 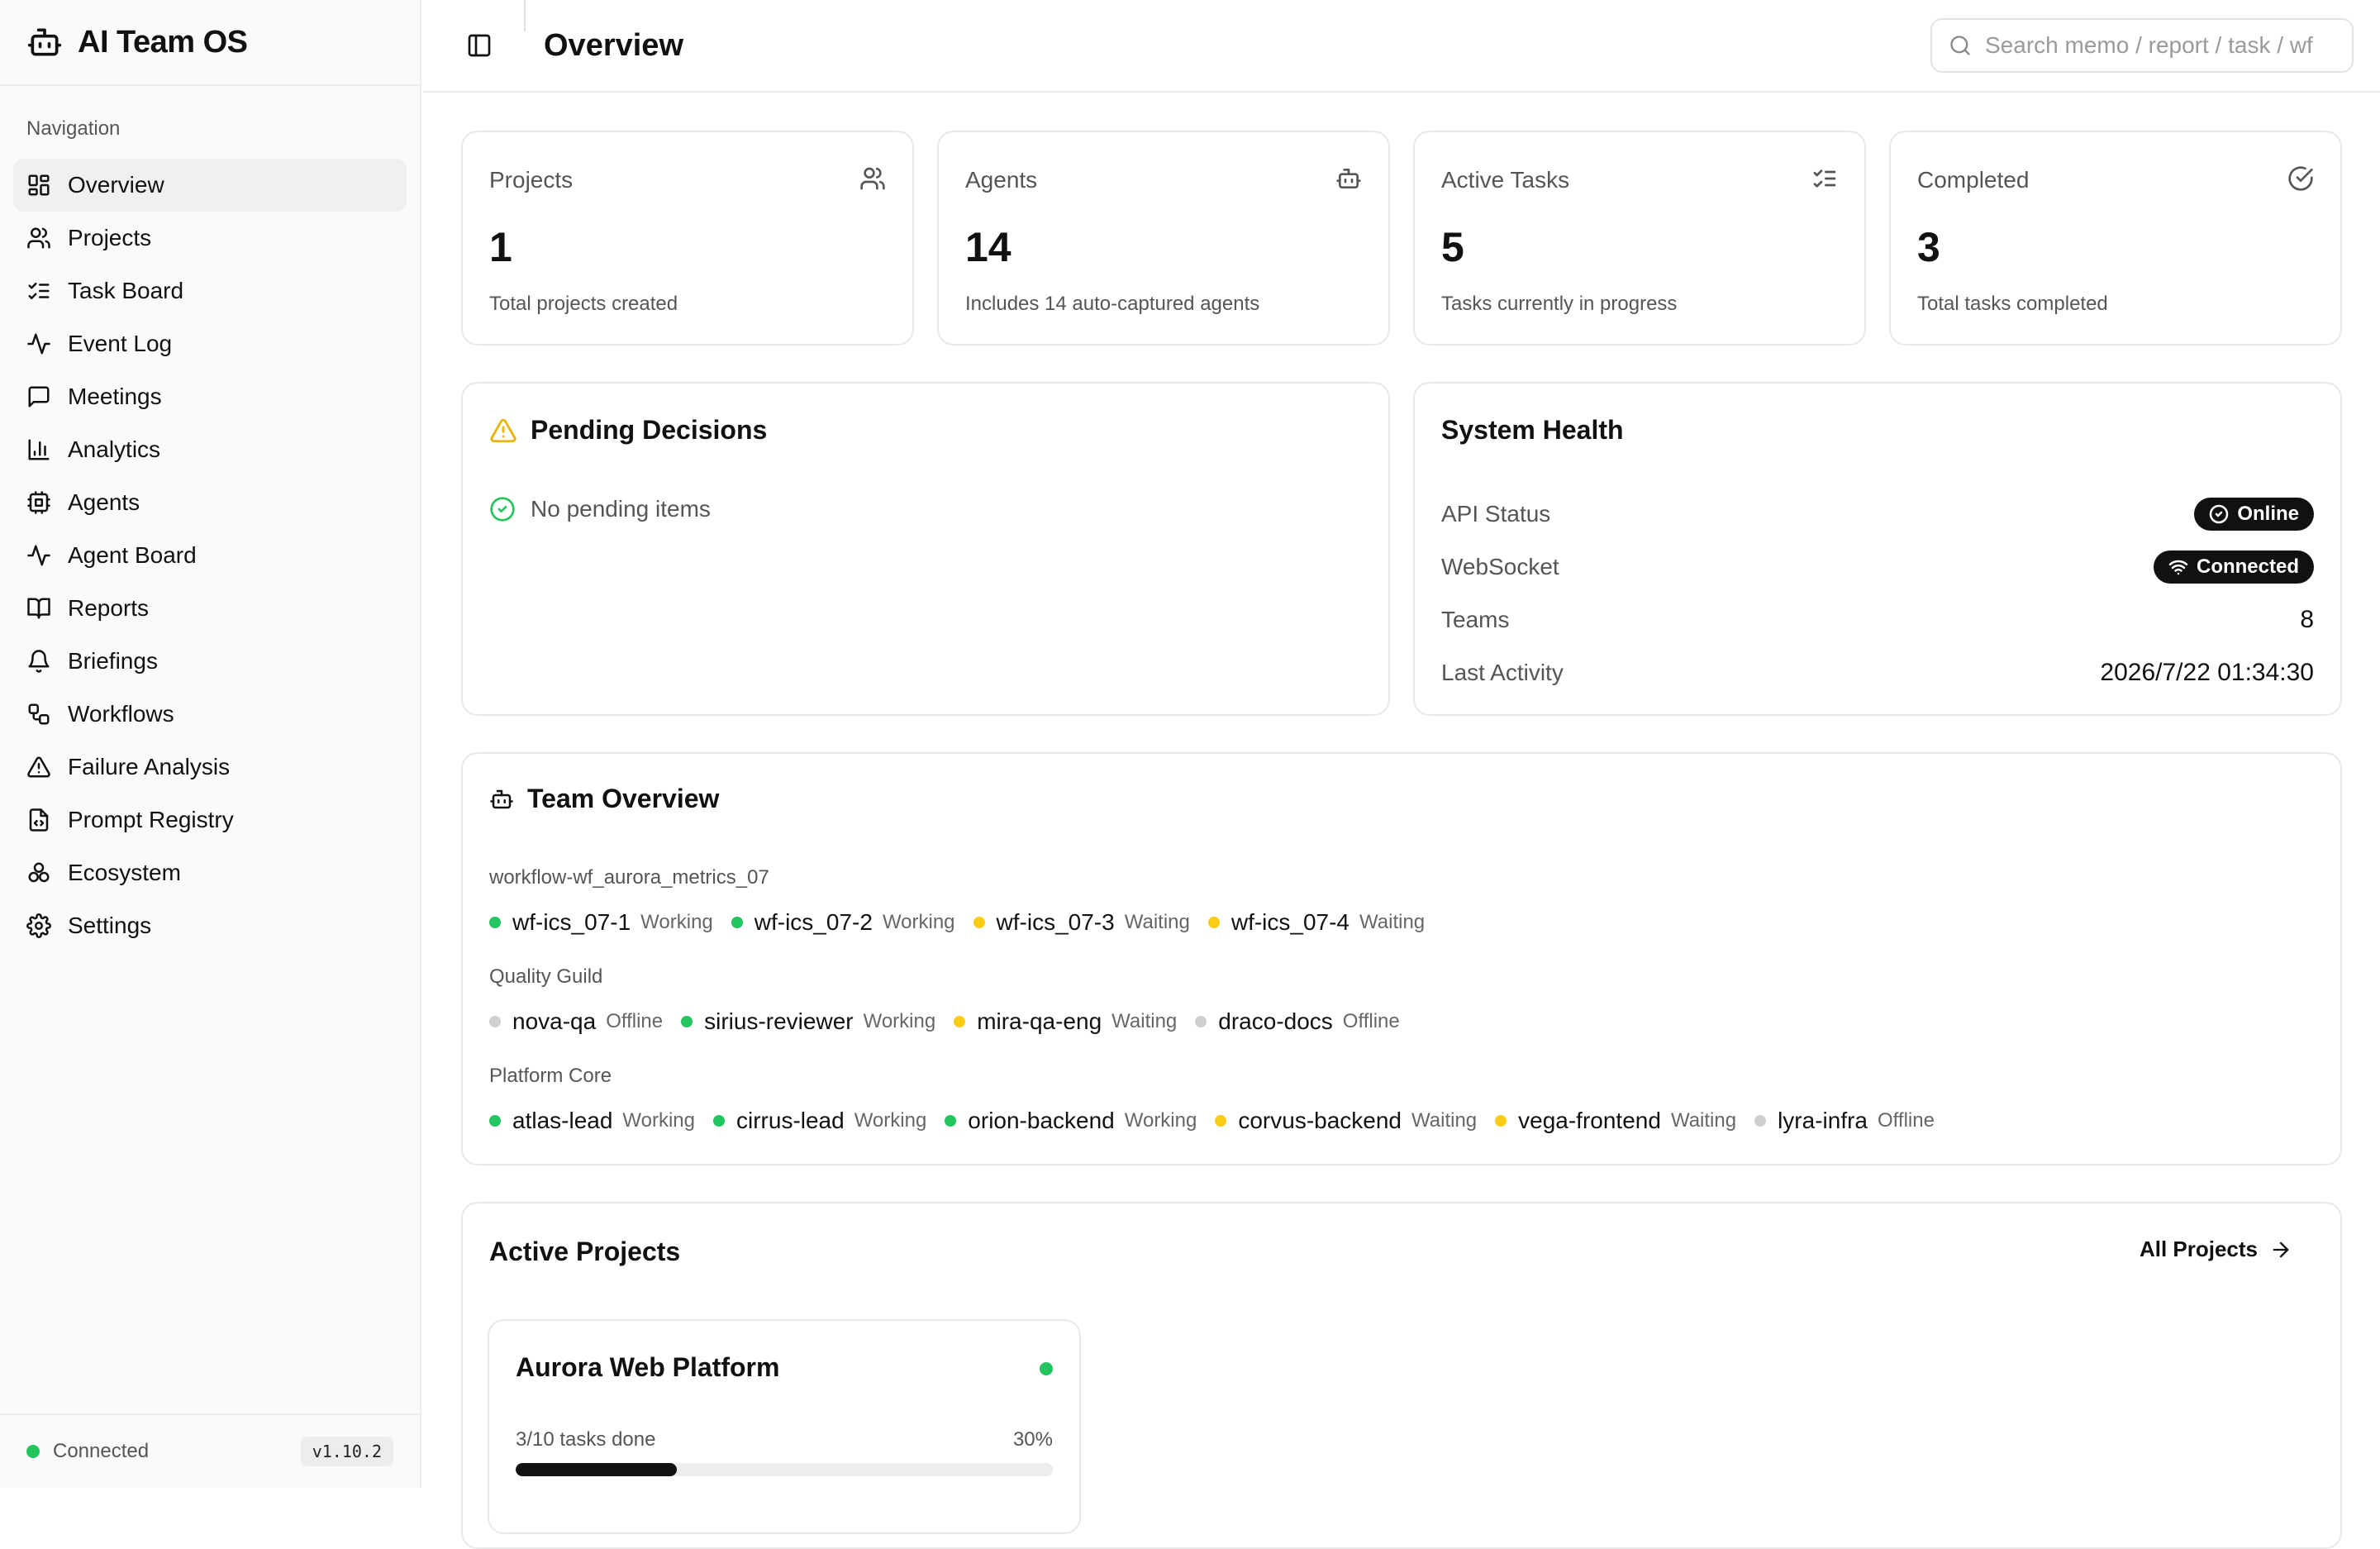 What do you see at coordinates (1346, 1121) in the screenshot?
I see `agent-chip: corvus-backend Waiting` at bounding box center [1346, 1121].